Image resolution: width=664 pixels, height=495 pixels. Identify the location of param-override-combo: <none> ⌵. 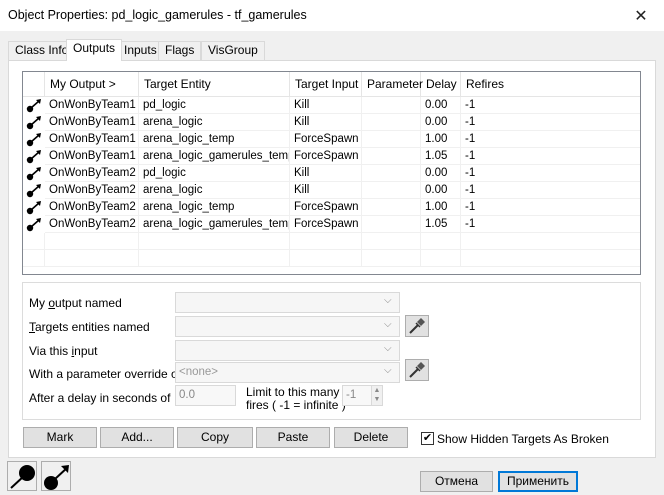
(287, 372).